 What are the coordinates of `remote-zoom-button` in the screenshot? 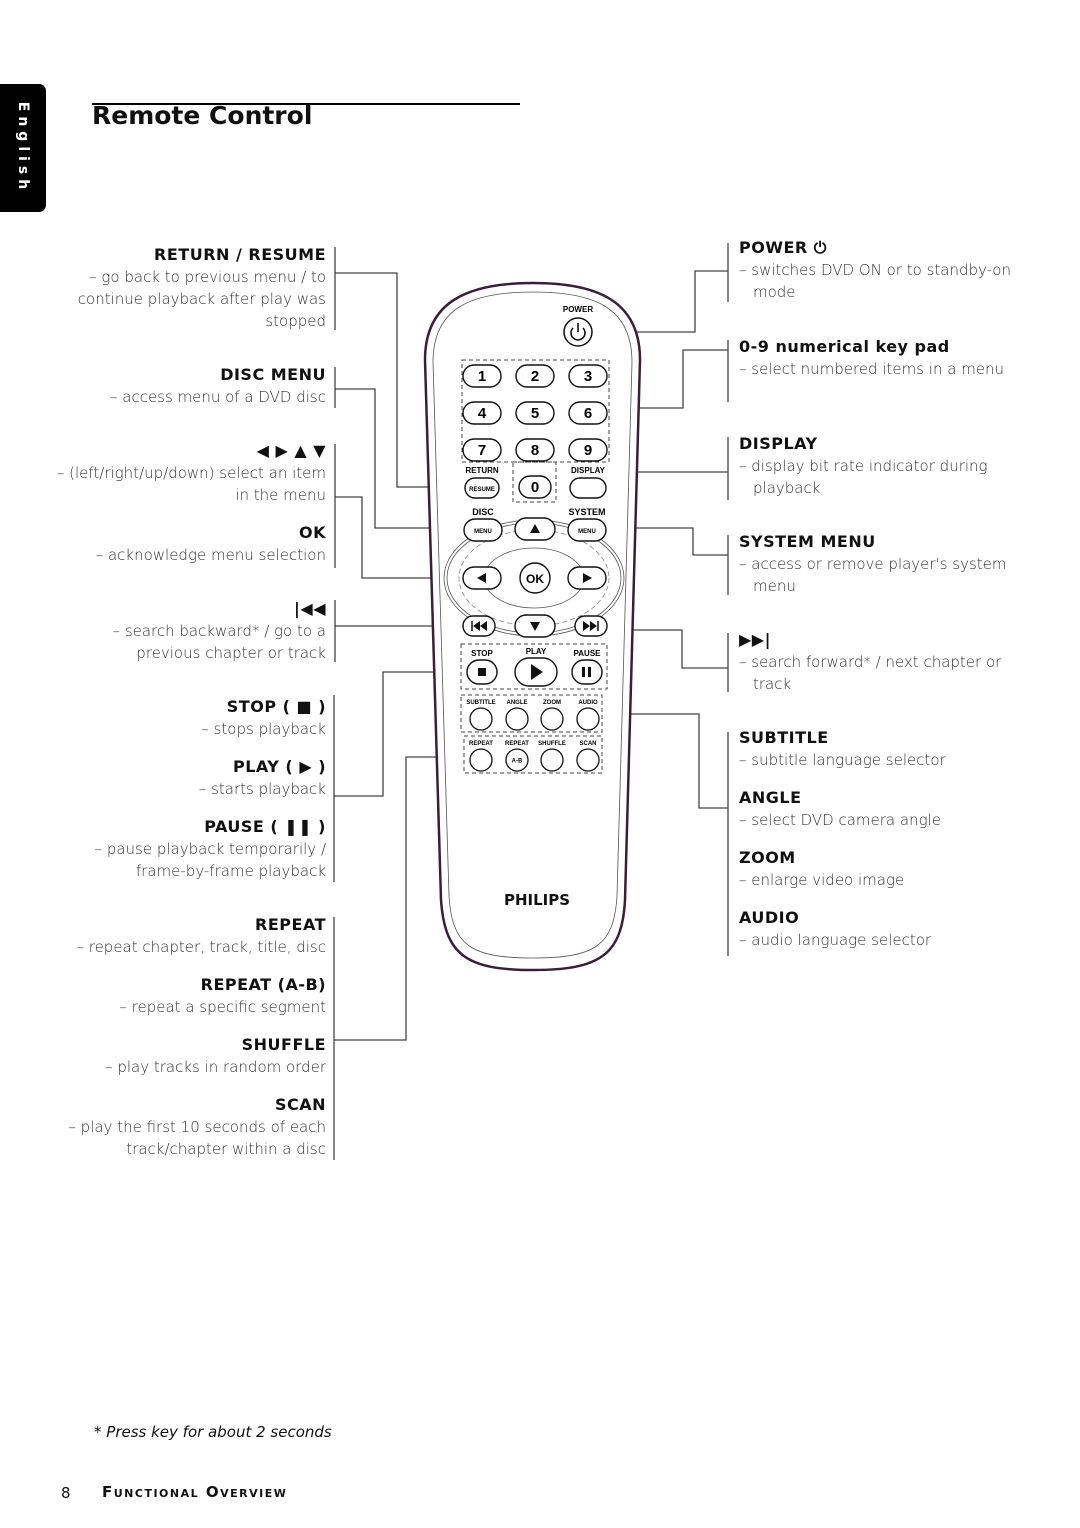 It's located at (552, 719).